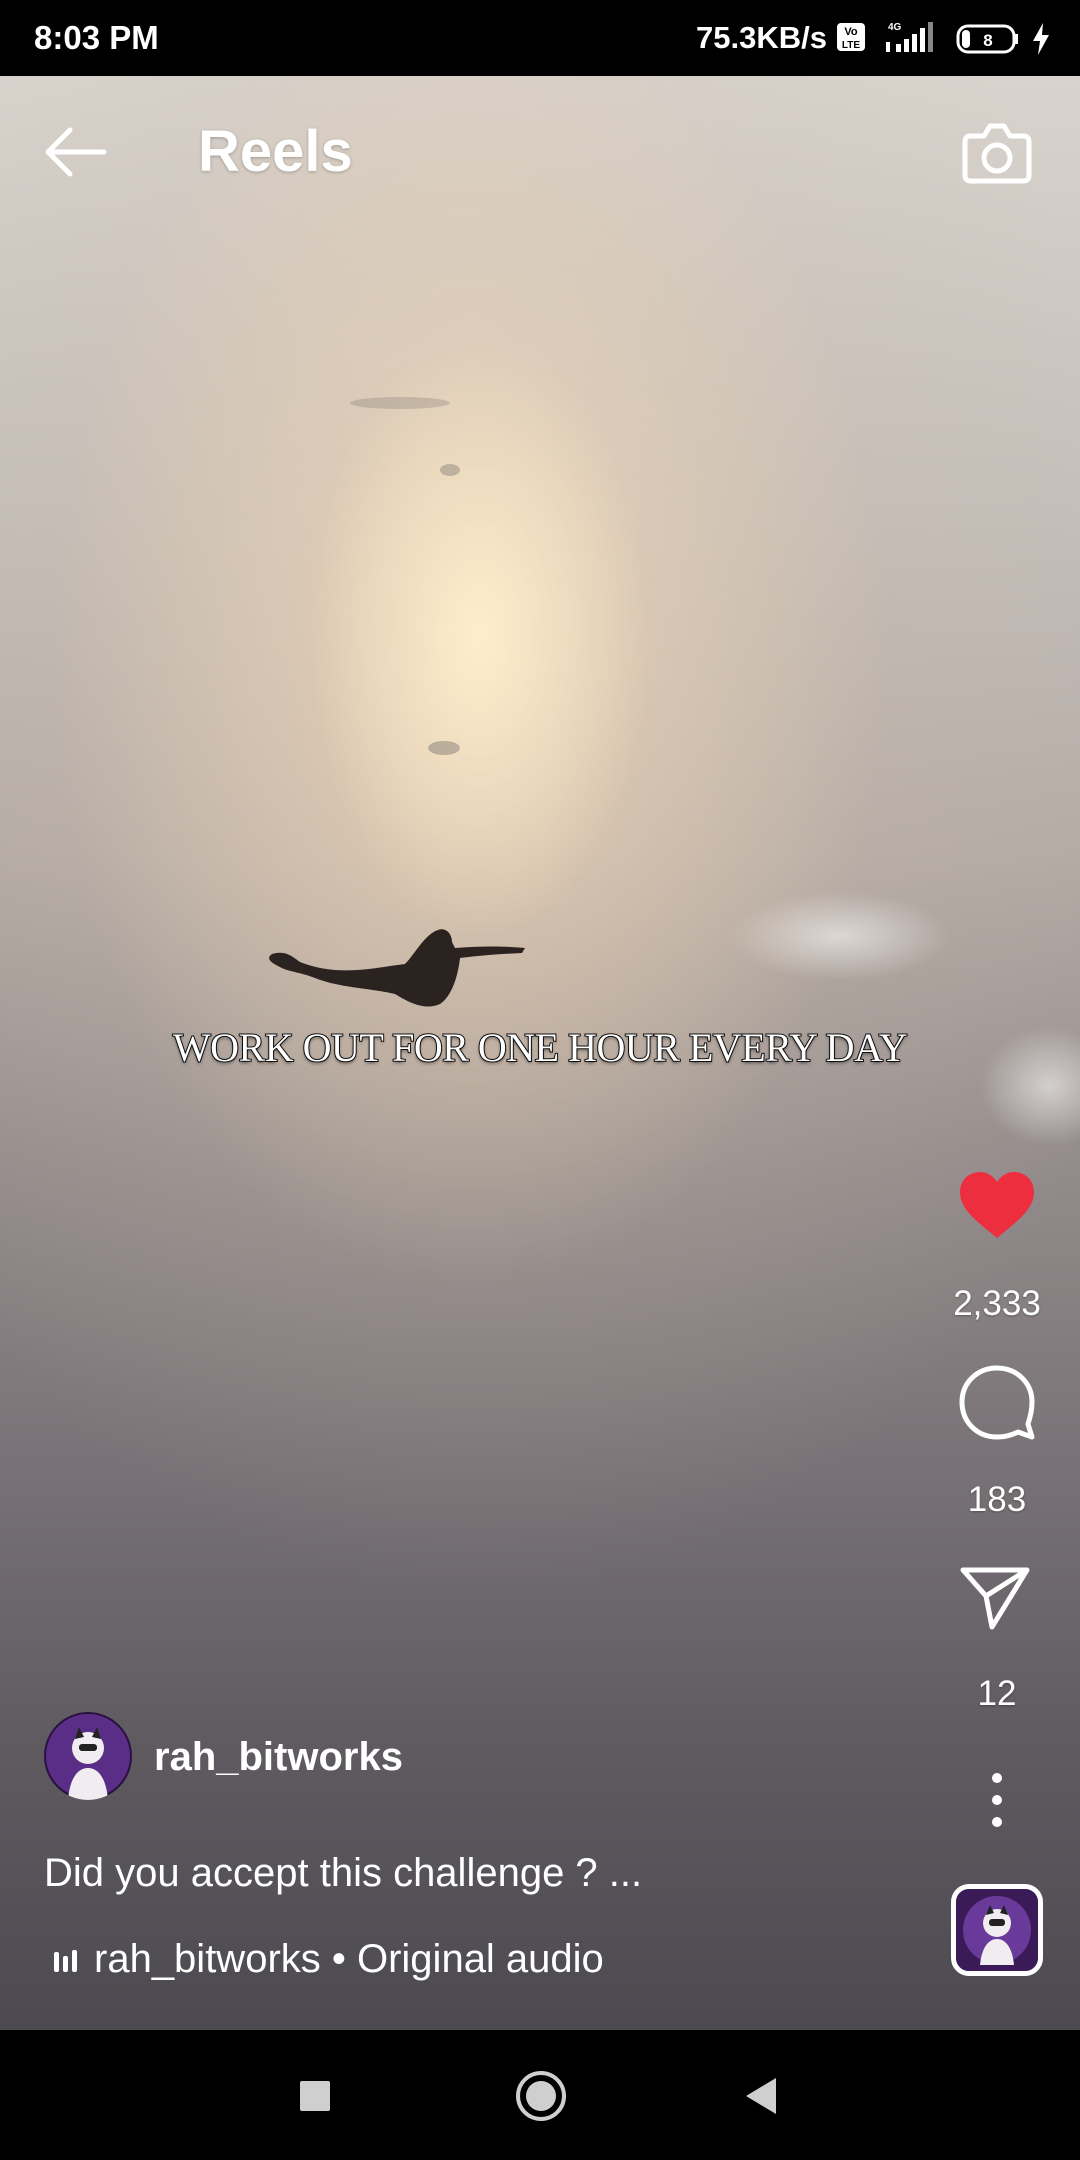 The height and width of the screenshot is (2160, 1080). I want to click on audio-thumbnail-art, so click(997, 1930).